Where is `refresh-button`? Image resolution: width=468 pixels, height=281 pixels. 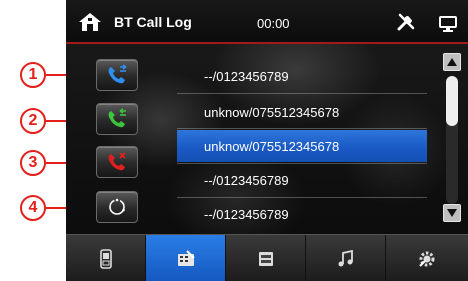 refresh-button is located at coordinates (117, 207).